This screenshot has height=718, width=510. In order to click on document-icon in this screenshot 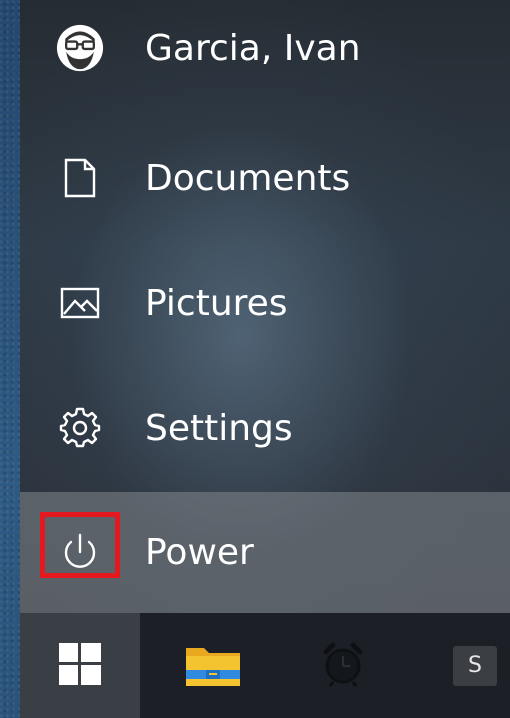, I will do `click(80, 178)`.